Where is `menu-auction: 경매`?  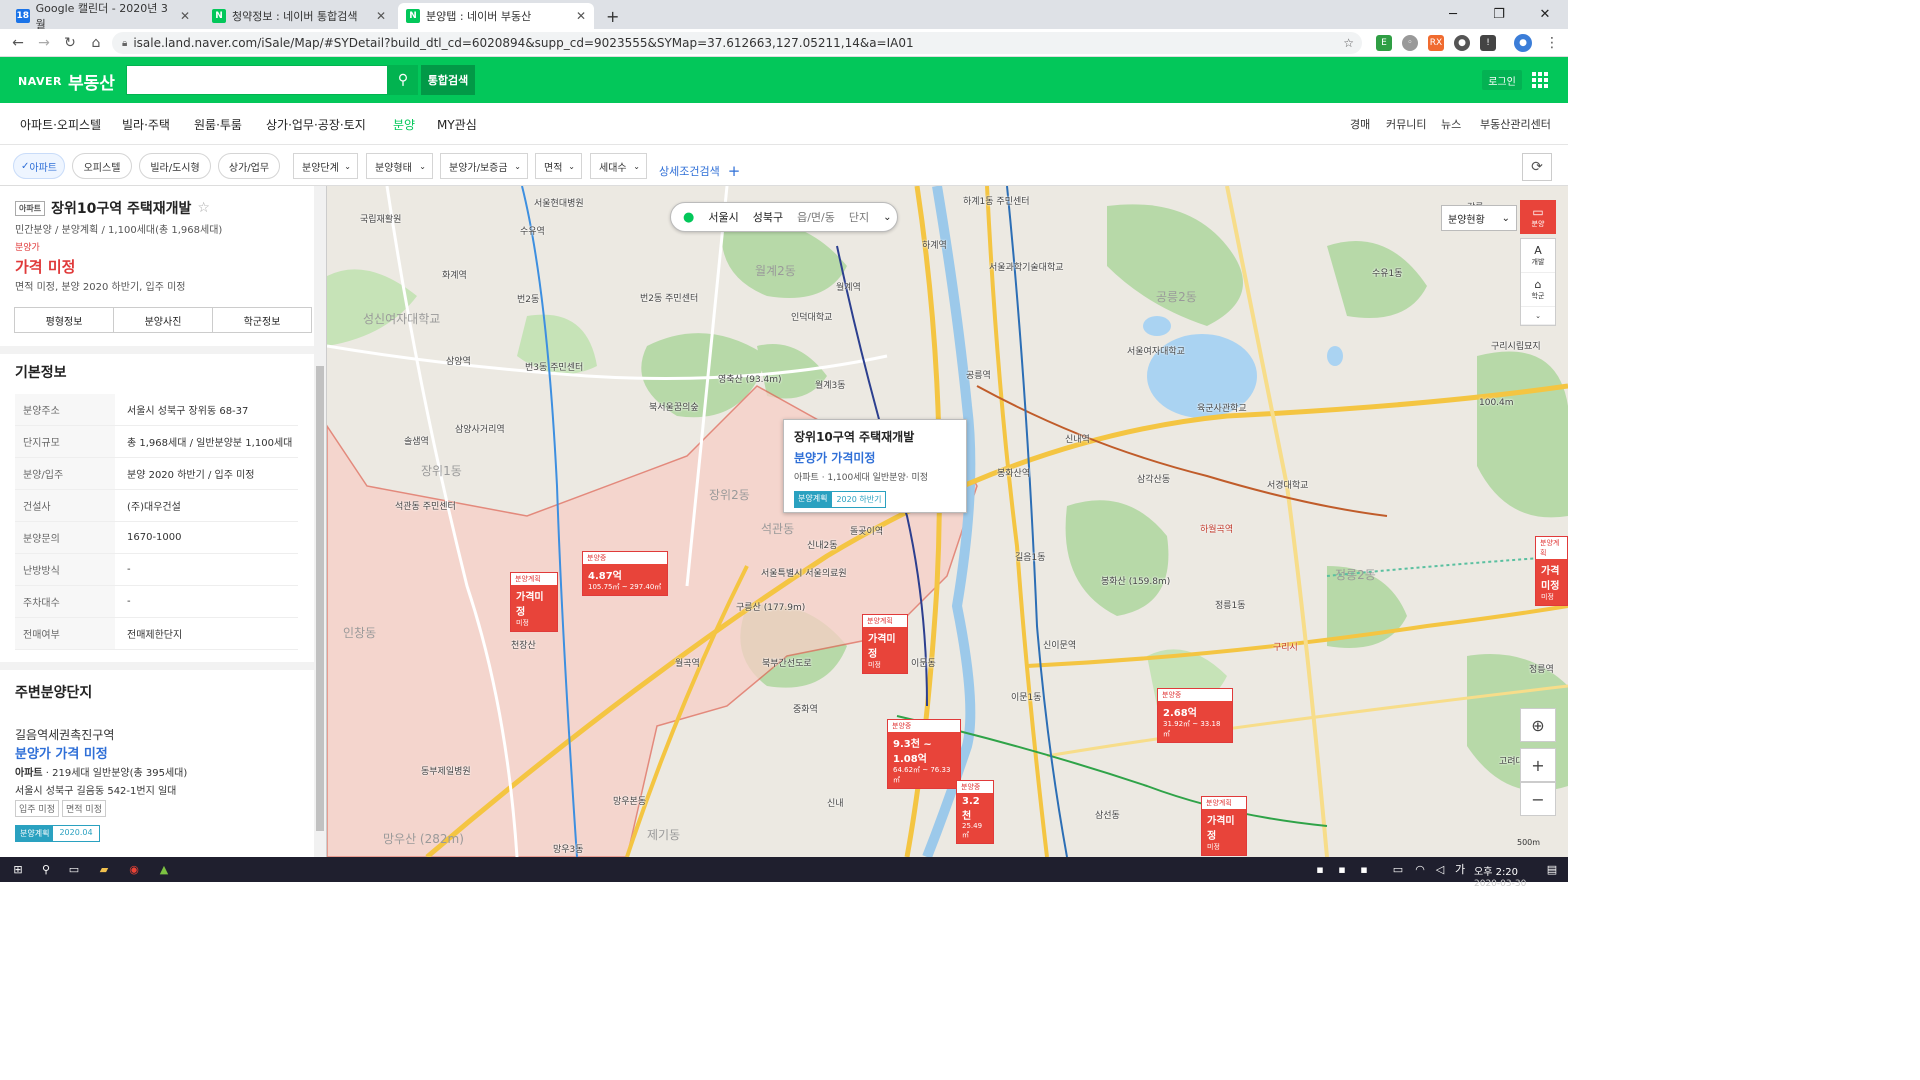 menu-auction: 경매 is located at coordinates (1360, 124).